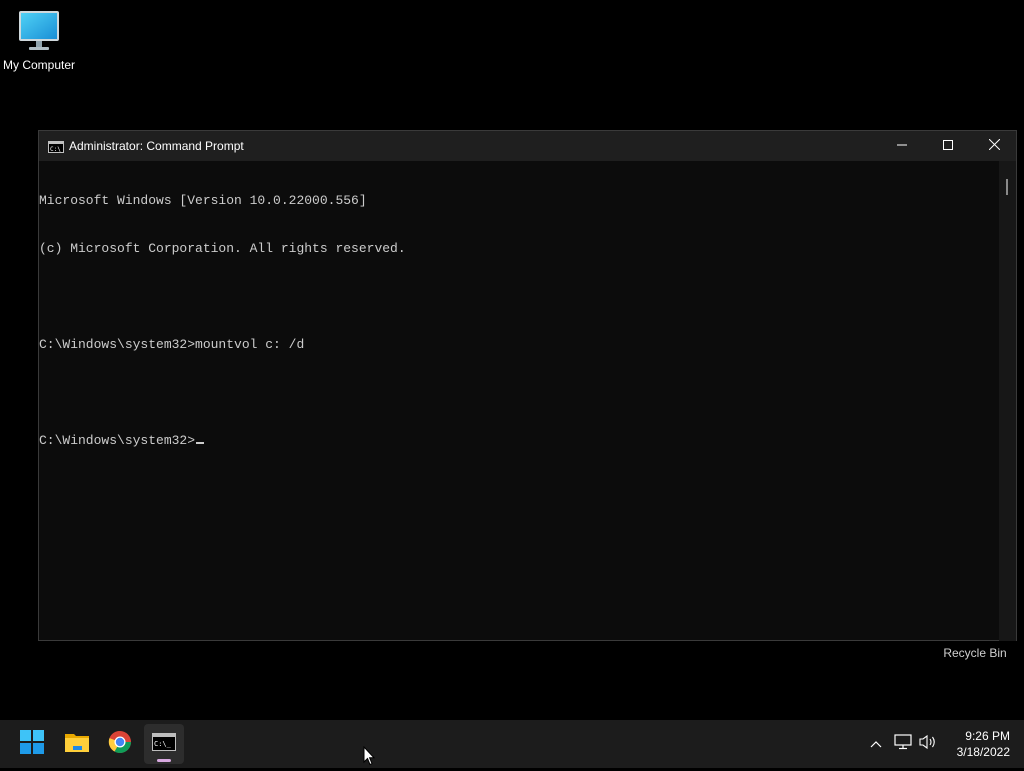 The image size is (1024, 771). I want to click on svg-text: C:\, so click(55, 149).